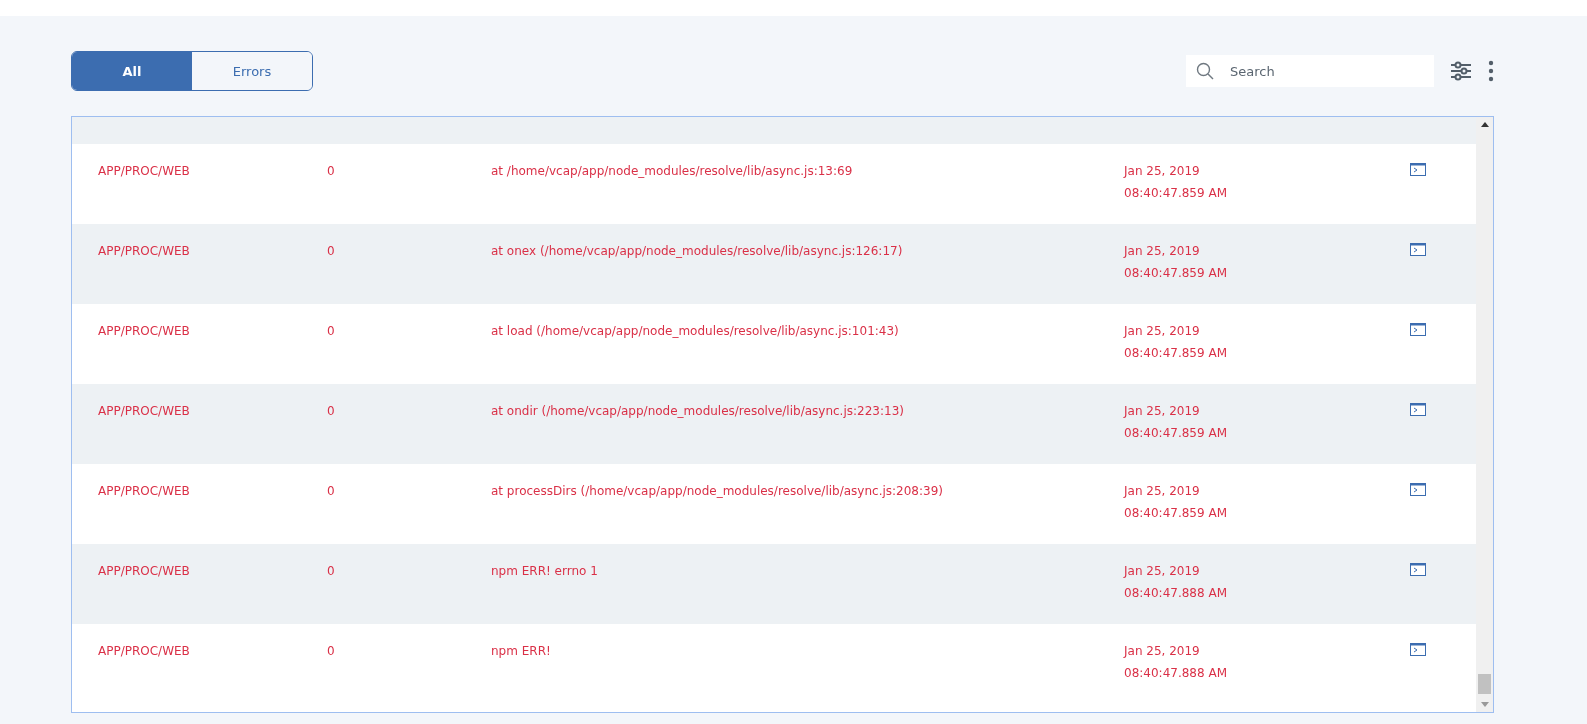 The image size is (1587, 724). What do you see at coordinates (1484, 684) in the screenshot?
I see `scroll-thumb` at bounding box center [1484, 684].